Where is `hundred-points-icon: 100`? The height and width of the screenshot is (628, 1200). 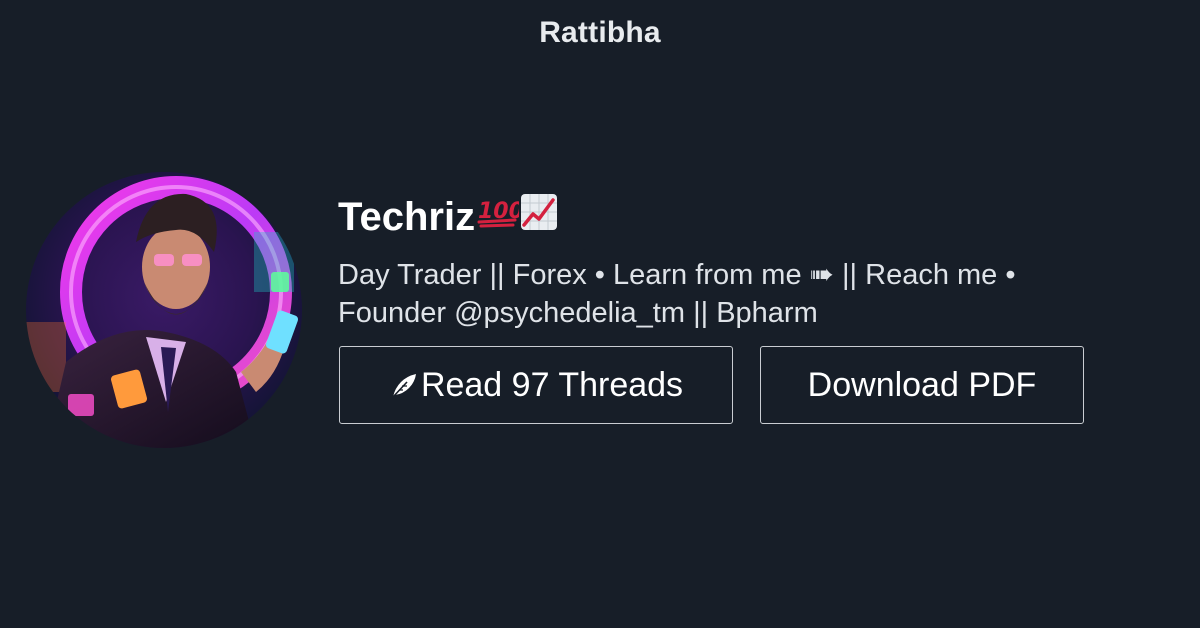
hundred-points-icon: 100 is located at coordinates (500, 217).